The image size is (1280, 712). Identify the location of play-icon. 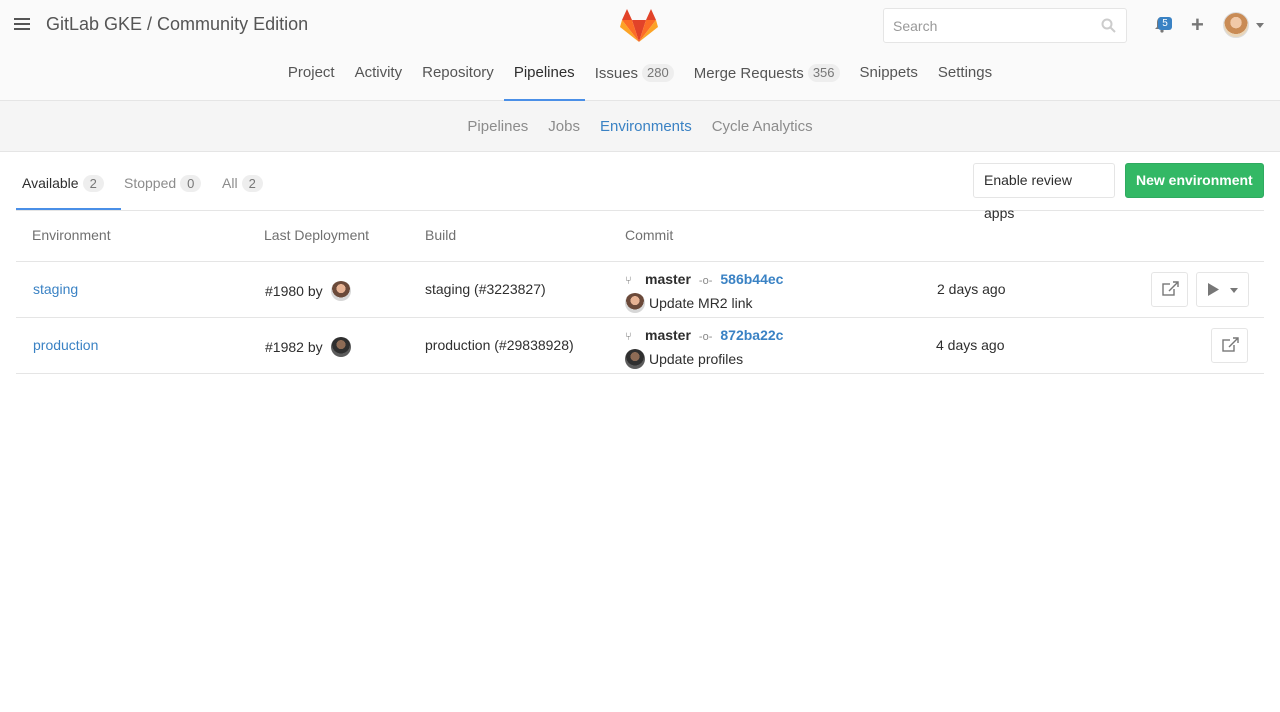
(1223, 289).